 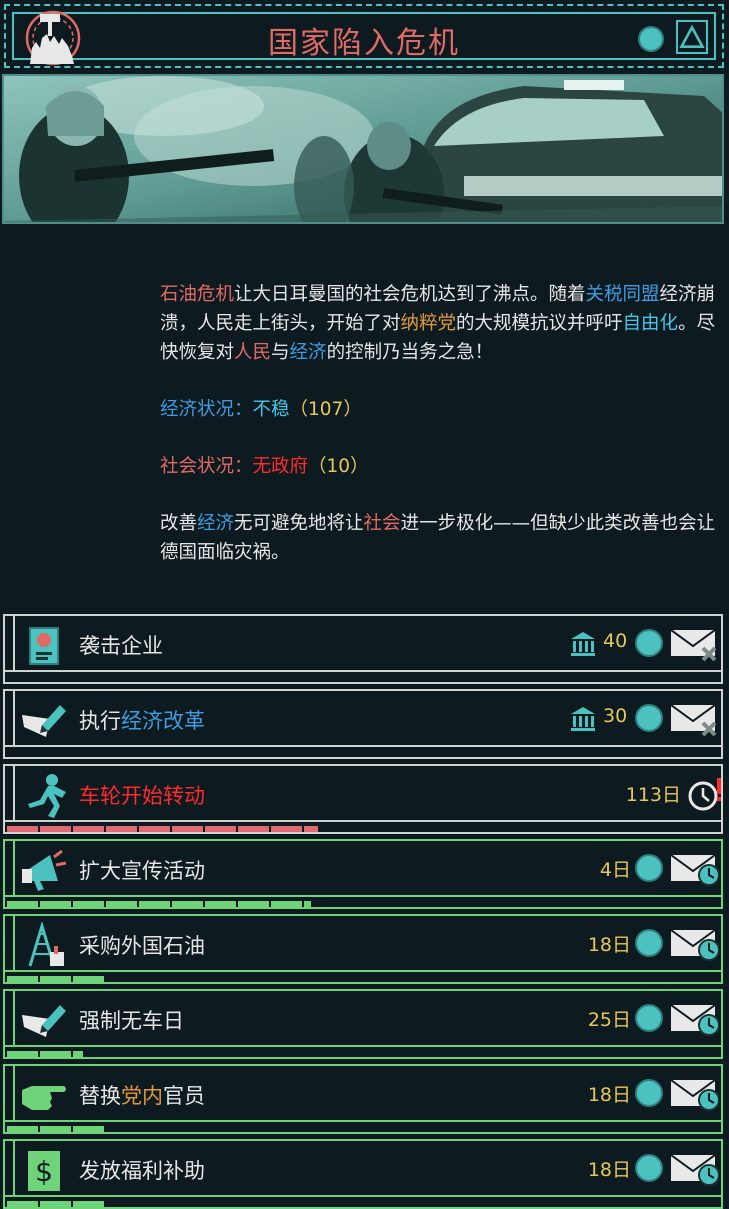 What do you see at coordinates (142, 1095) in the screenshot?
I see `decision-label: 替换党内官员` at bounding box center [142, 1095].